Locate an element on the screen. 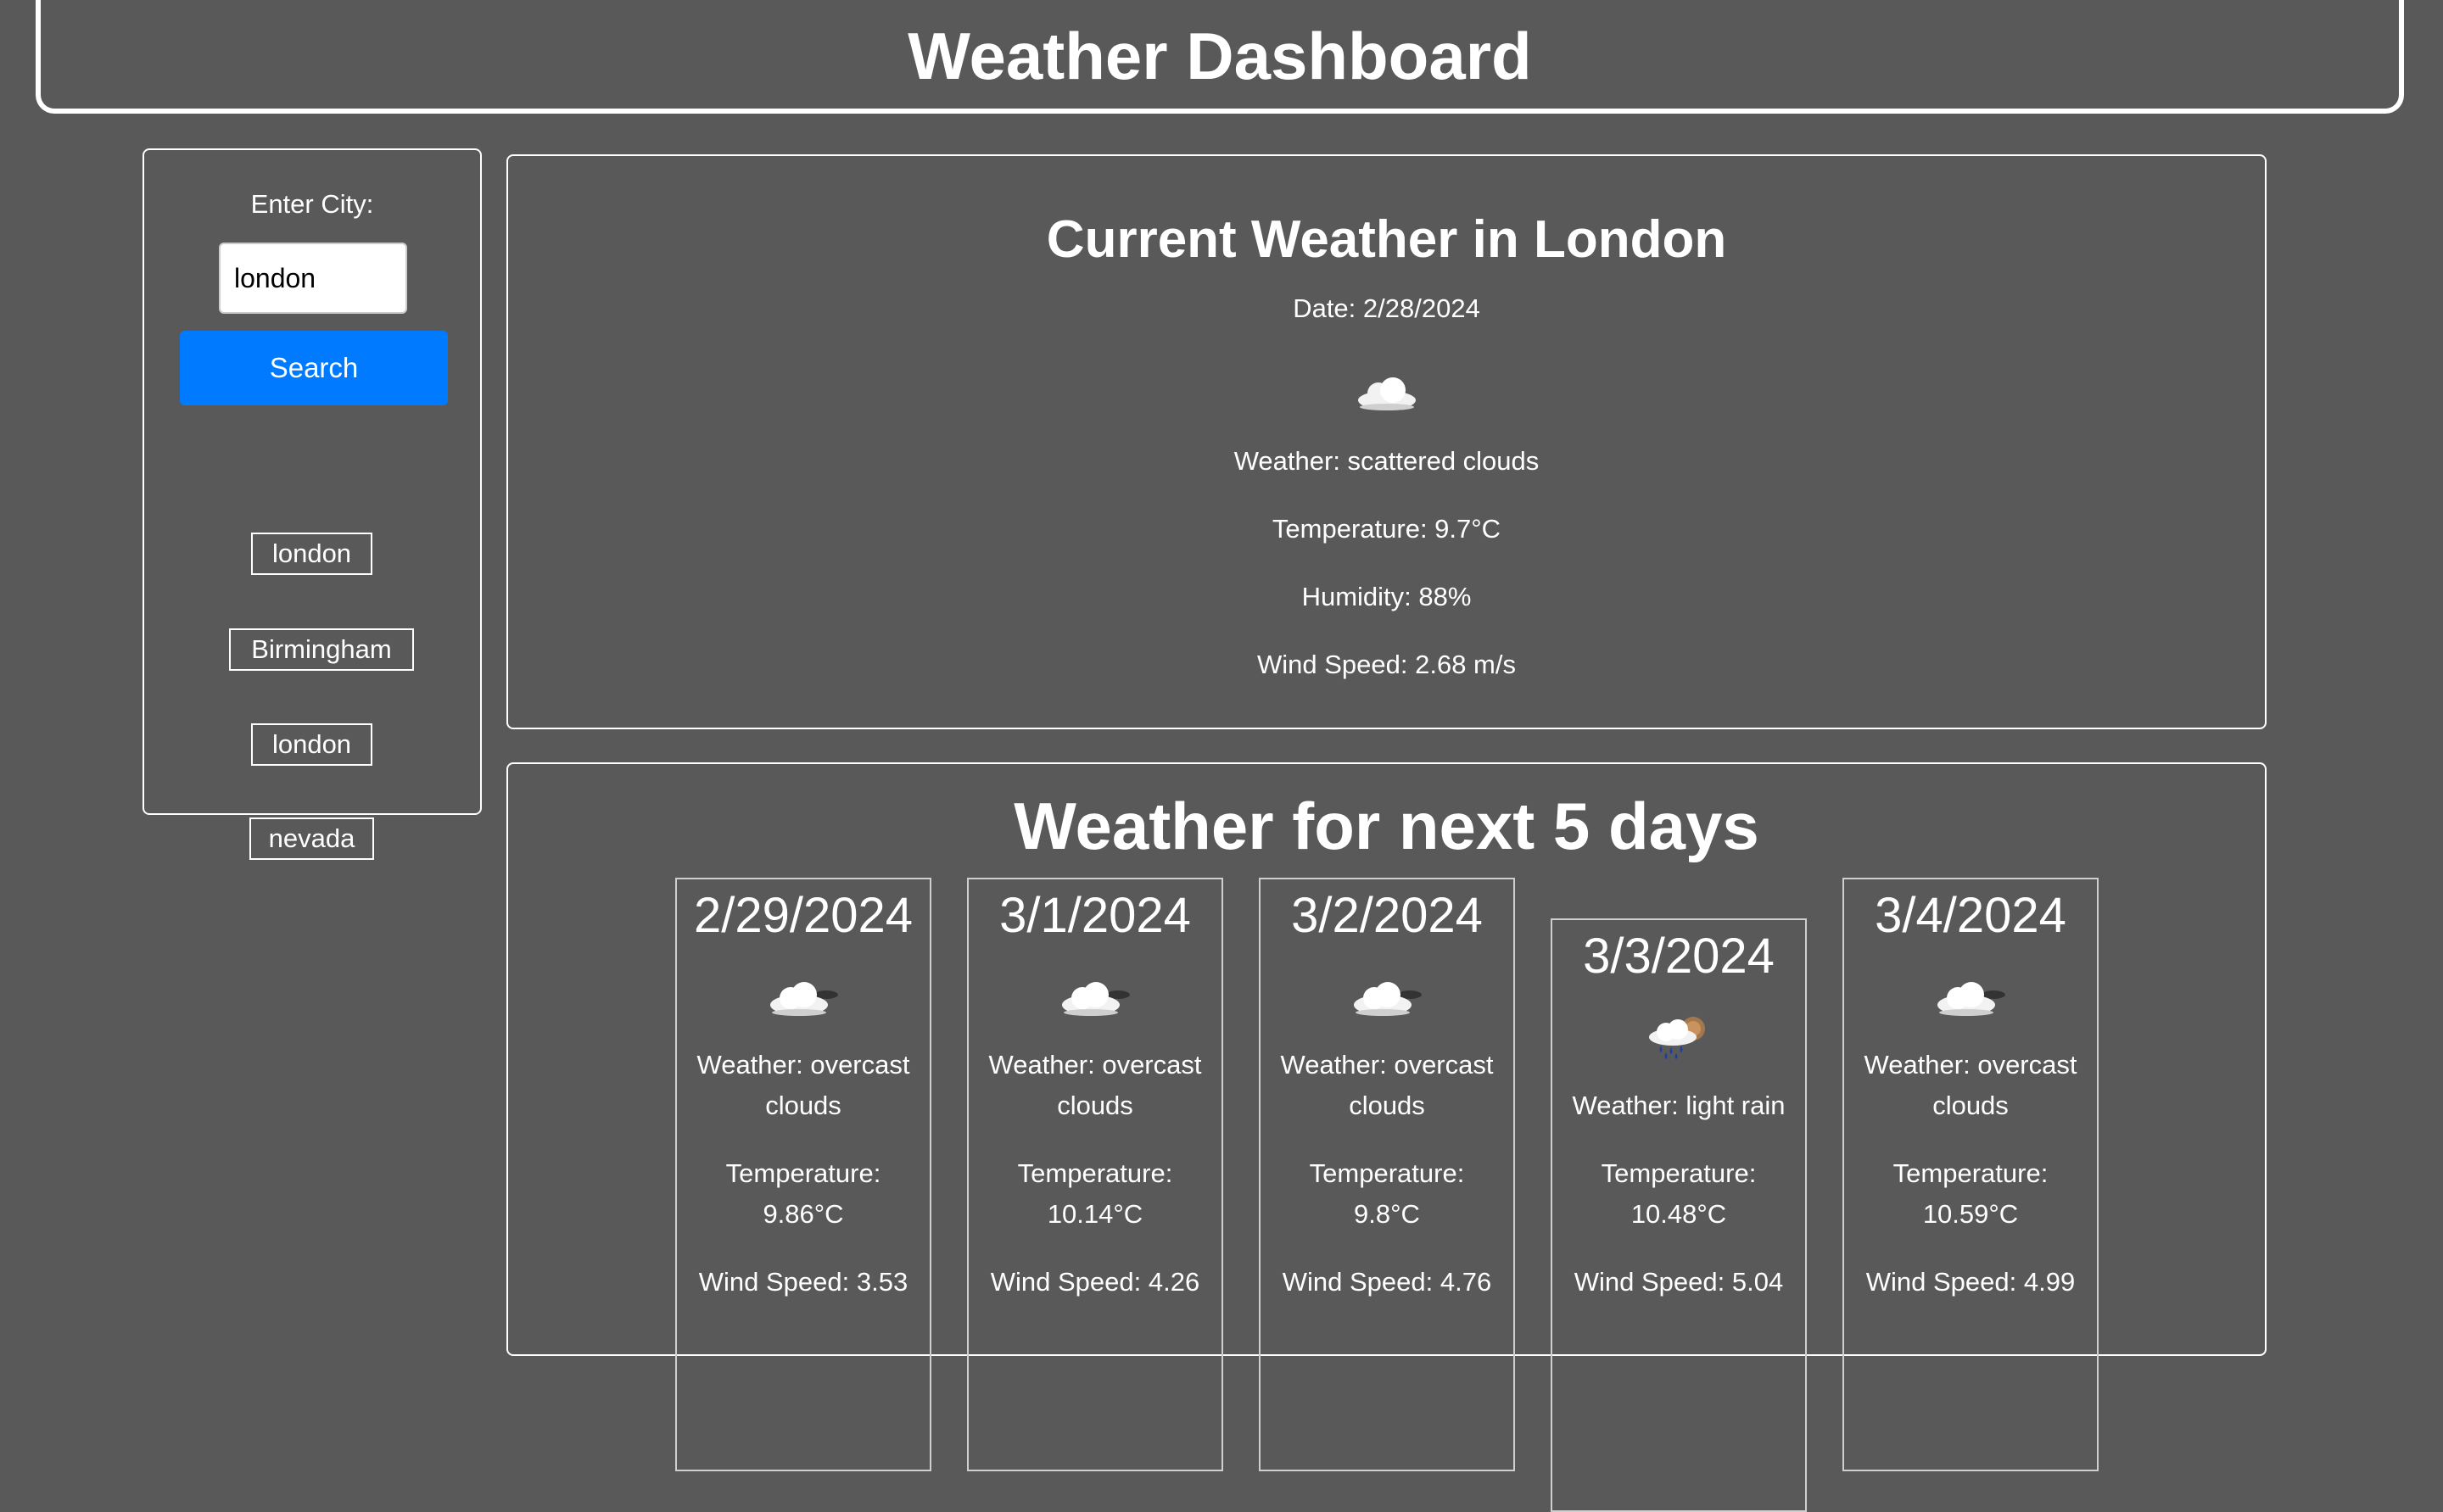 This screenshot has width=2443, height=1512. history-item-birmingham: Birmingham is located at coordinates (322, 649).